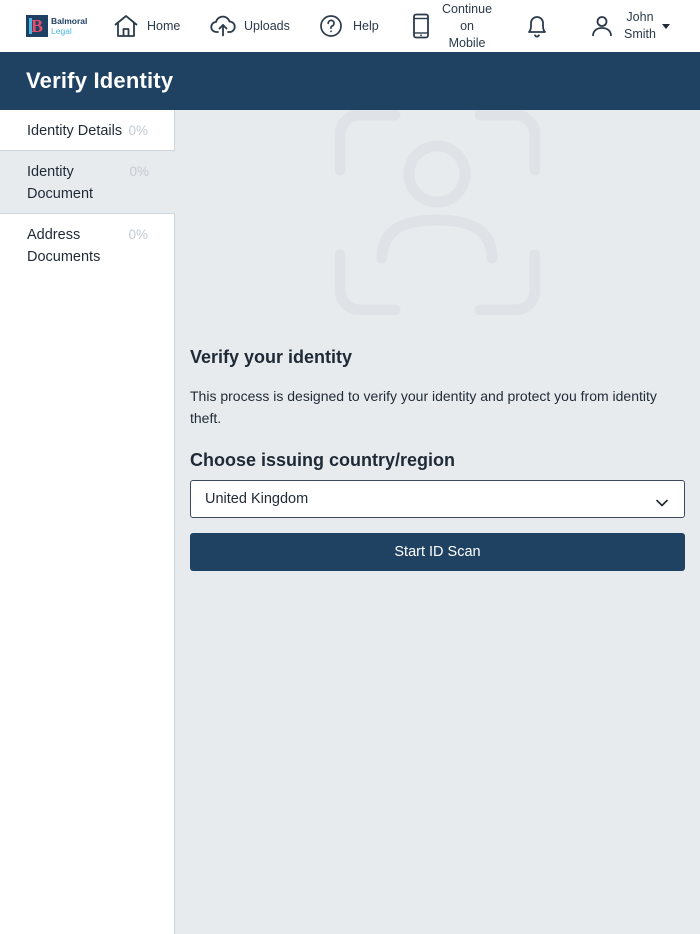 Image resolution: width=700 pixels, height=934 pixels. I want to click on user-icon, so click(602, 26).